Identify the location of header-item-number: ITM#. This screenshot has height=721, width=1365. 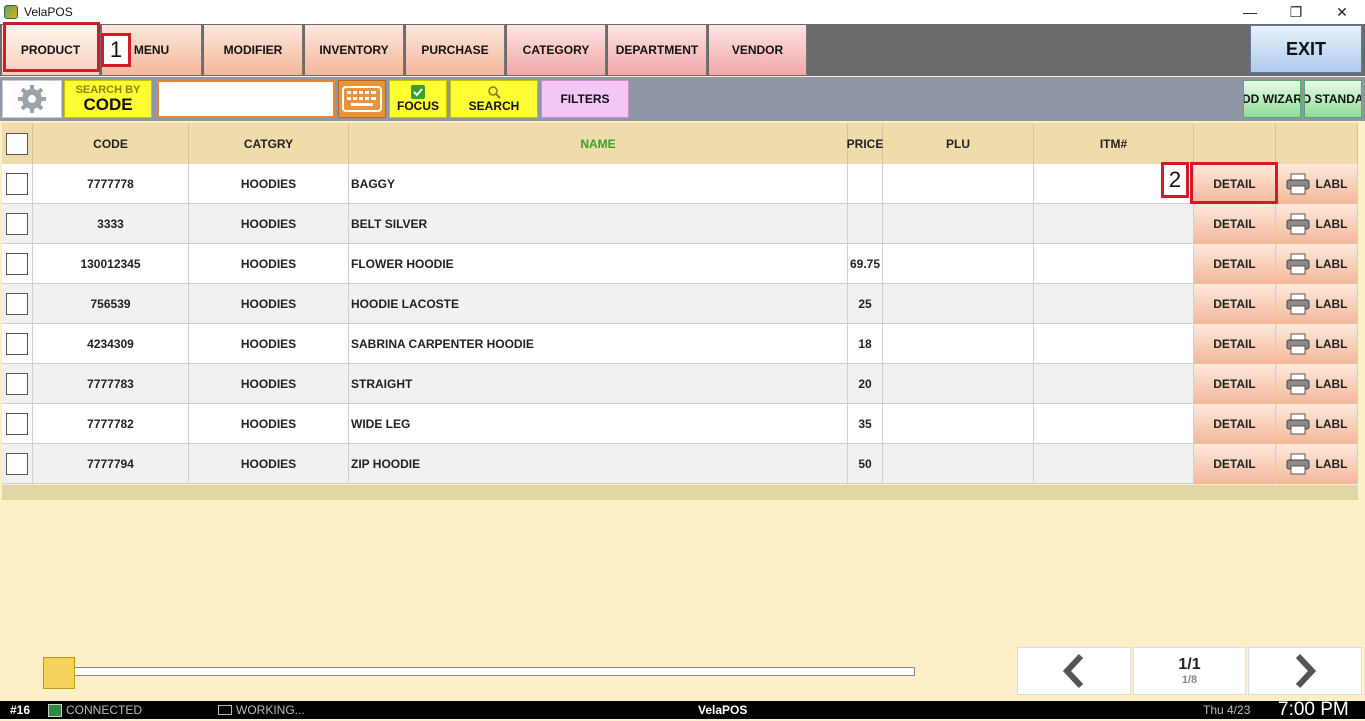
(1114, 143).